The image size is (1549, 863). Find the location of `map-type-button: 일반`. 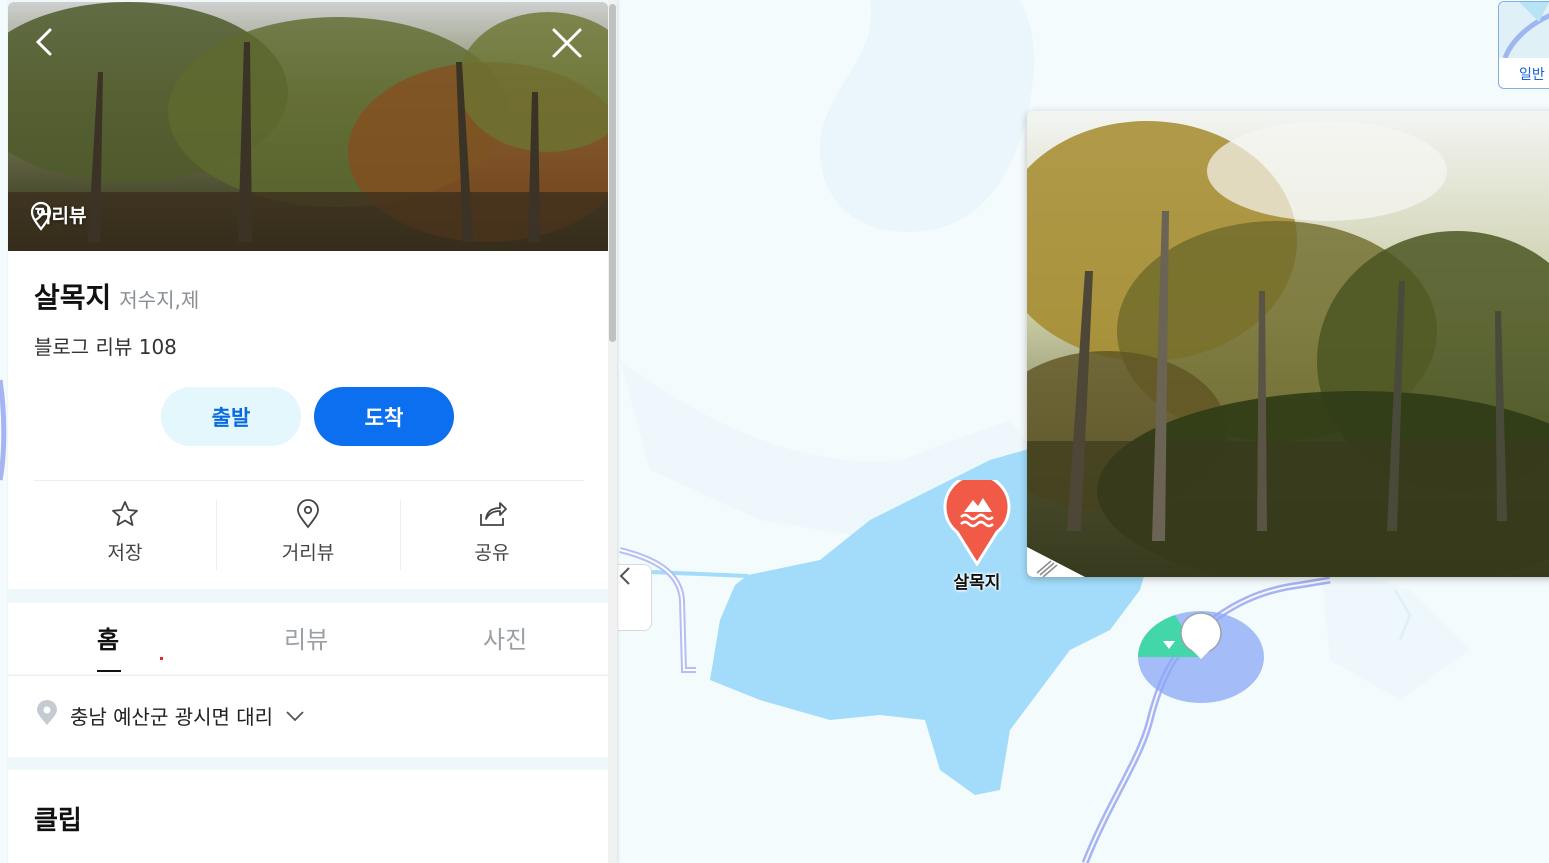

map-type-button: 일반 is located at coordinates (1523, 45).